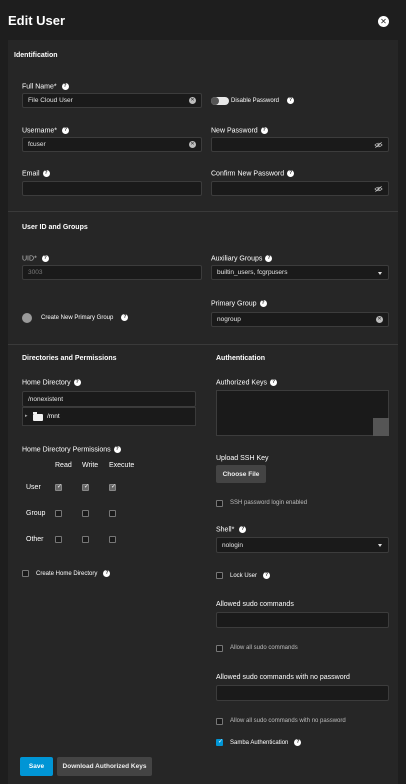  I want to click on email-input, so click(112, 188).